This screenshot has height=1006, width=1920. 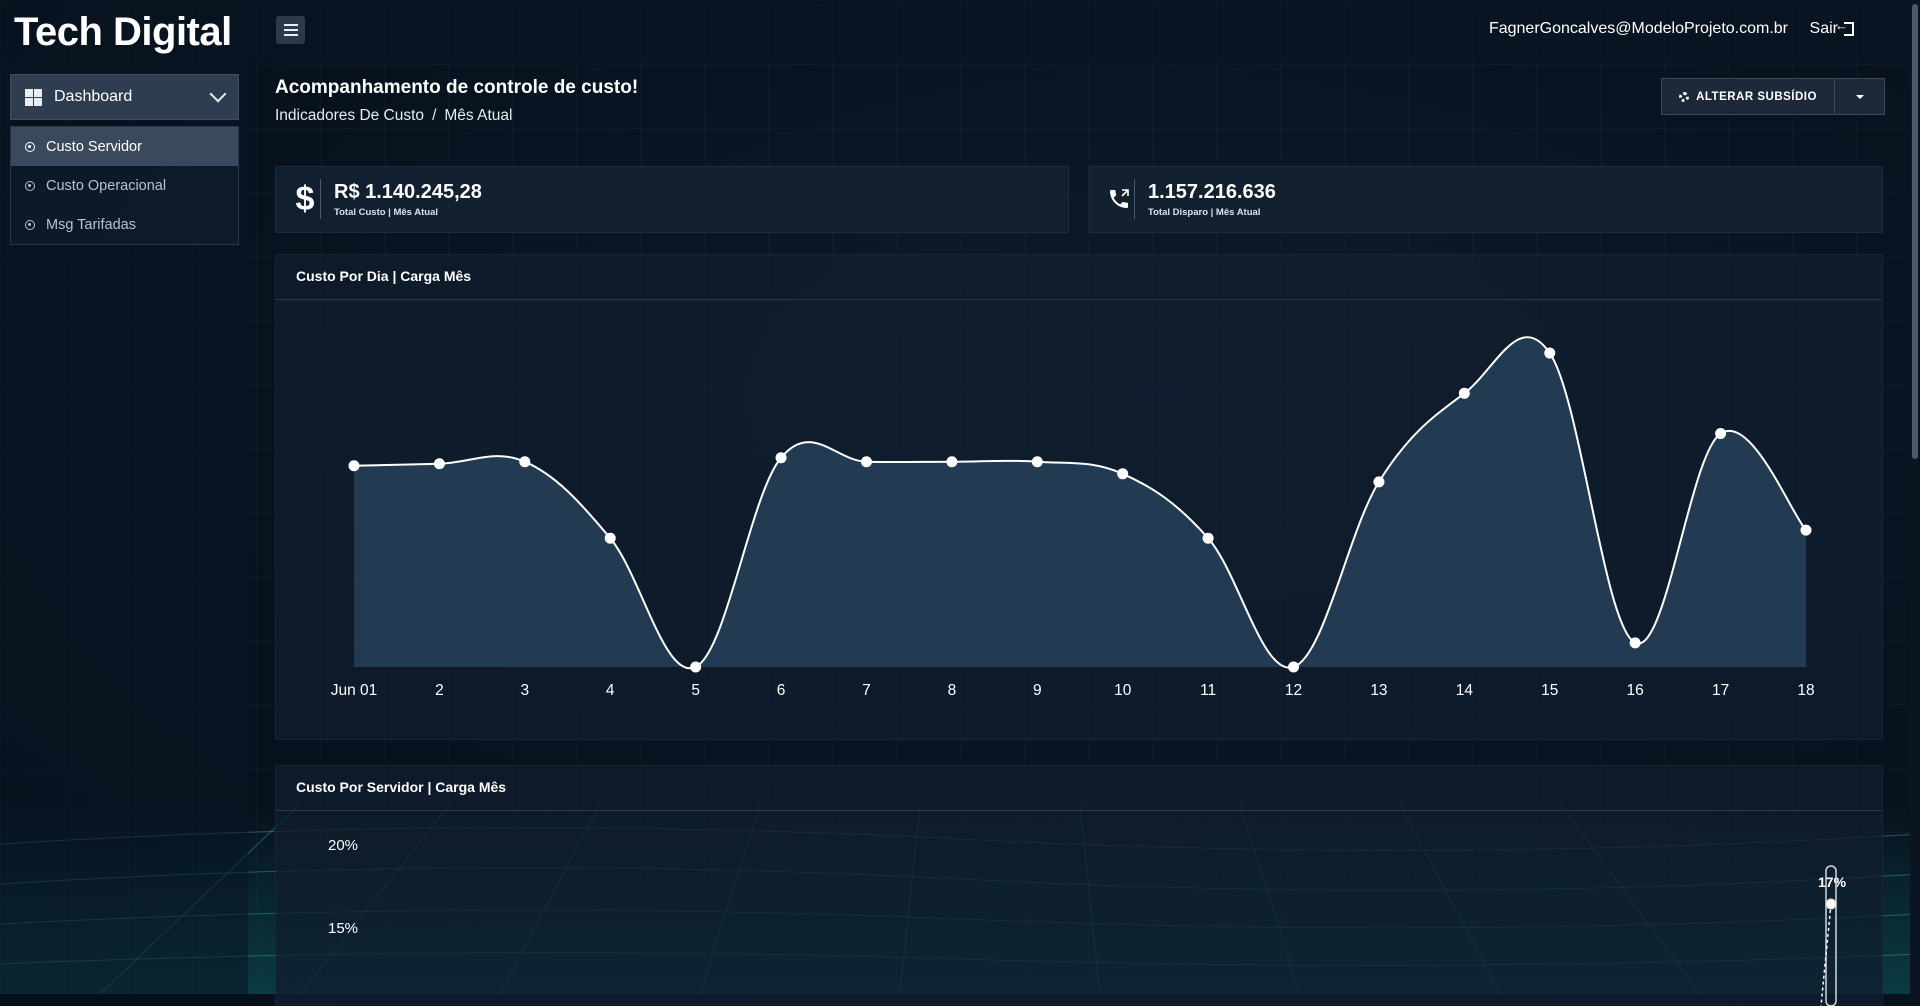 I want to click on user-email: FagnerGoncalves@ModeloProjeto.com.br, so click(x=1638, y=28).